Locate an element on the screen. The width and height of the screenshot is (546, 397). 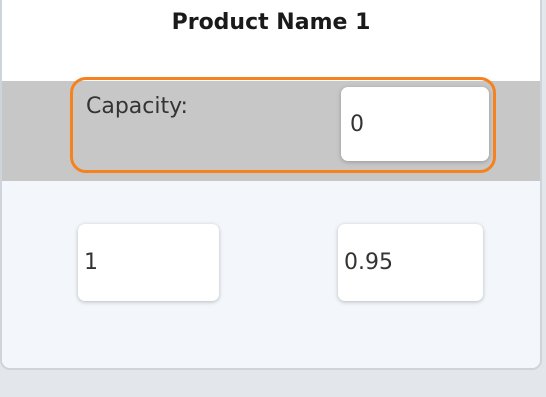
quantity-input: 1 is located at coordinates (148, 262).